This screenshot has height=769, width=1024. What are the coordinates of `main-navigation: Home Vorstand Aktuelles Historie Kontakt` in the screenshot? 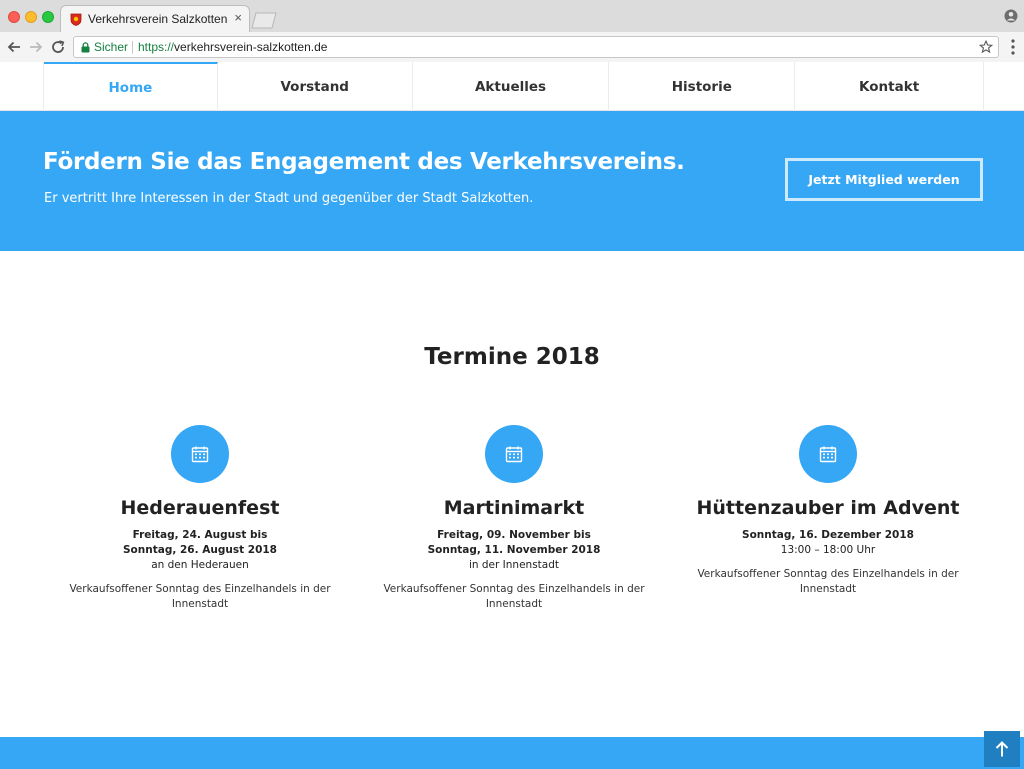 It's located at (512, 86).